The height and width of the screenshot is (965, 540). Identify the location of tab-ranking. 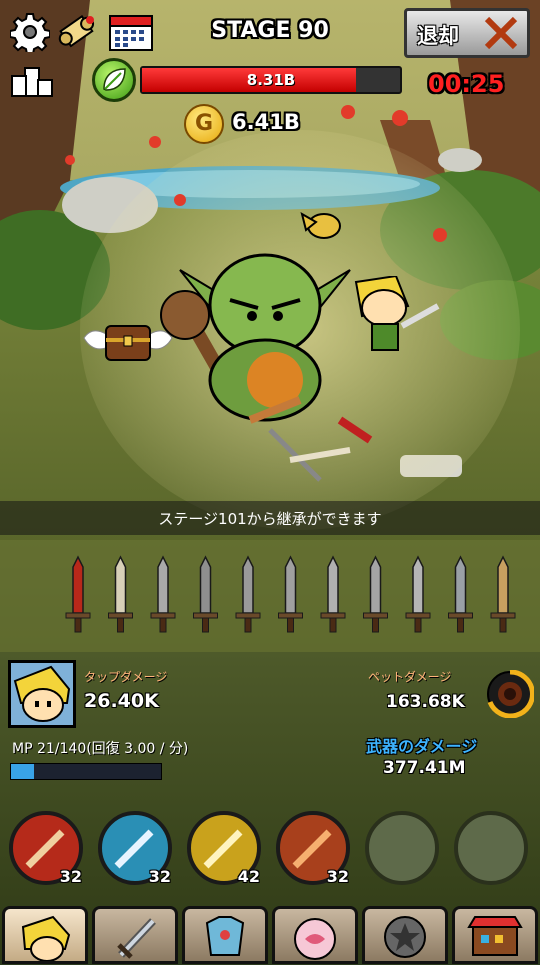
(405, 935).